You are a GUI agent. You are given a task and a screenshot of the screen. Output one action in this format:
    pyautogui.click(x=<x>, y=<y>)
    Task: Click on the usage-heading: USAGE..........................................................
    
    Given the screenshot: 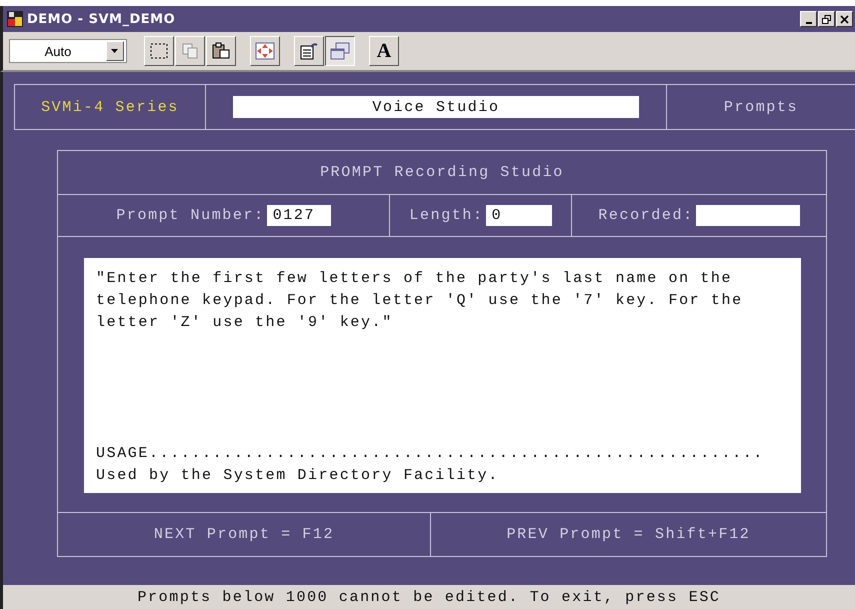 What is the action you would take?
    pyautogui.click(x=430, y=454)
    